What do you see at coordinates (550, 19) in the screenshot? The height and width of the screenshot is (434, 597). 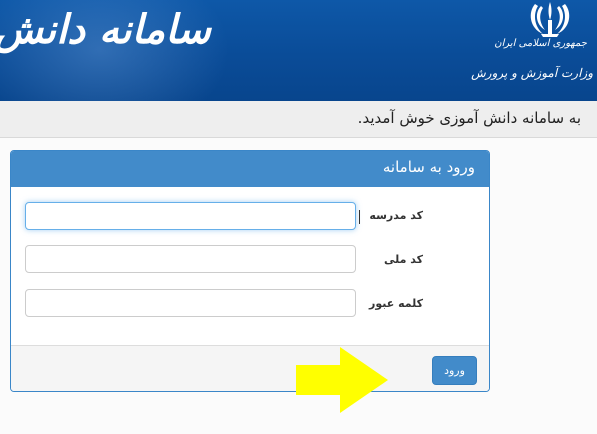 I see `iran-emblem-icon` at bounding box center [550, 19].